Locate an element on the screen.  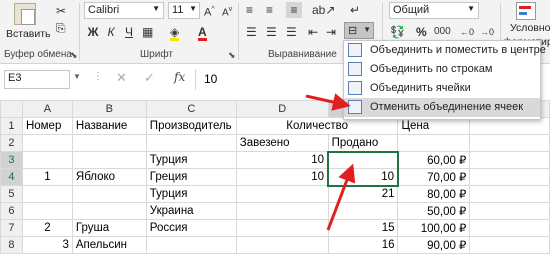
arrow-to-selected-cell is located at coordinates (341, 197).